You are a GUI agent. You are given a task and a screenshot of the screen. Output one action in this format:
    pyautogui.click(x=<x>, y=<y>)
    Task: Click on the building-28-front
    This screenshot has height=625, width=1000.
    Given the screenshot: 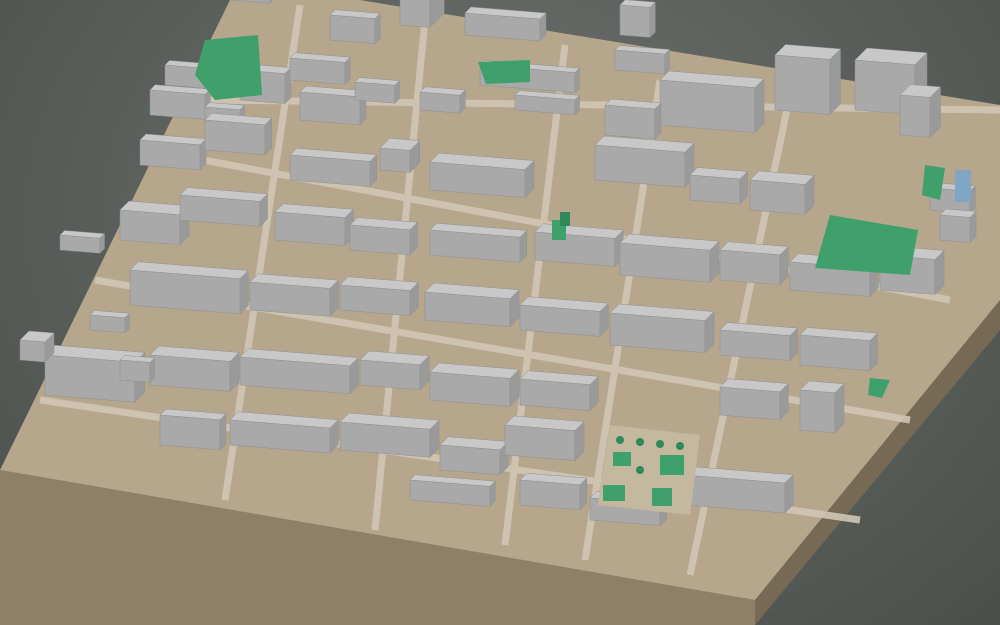 What is the action you would take?
    pyautogui.click(x=915, y=116)
    